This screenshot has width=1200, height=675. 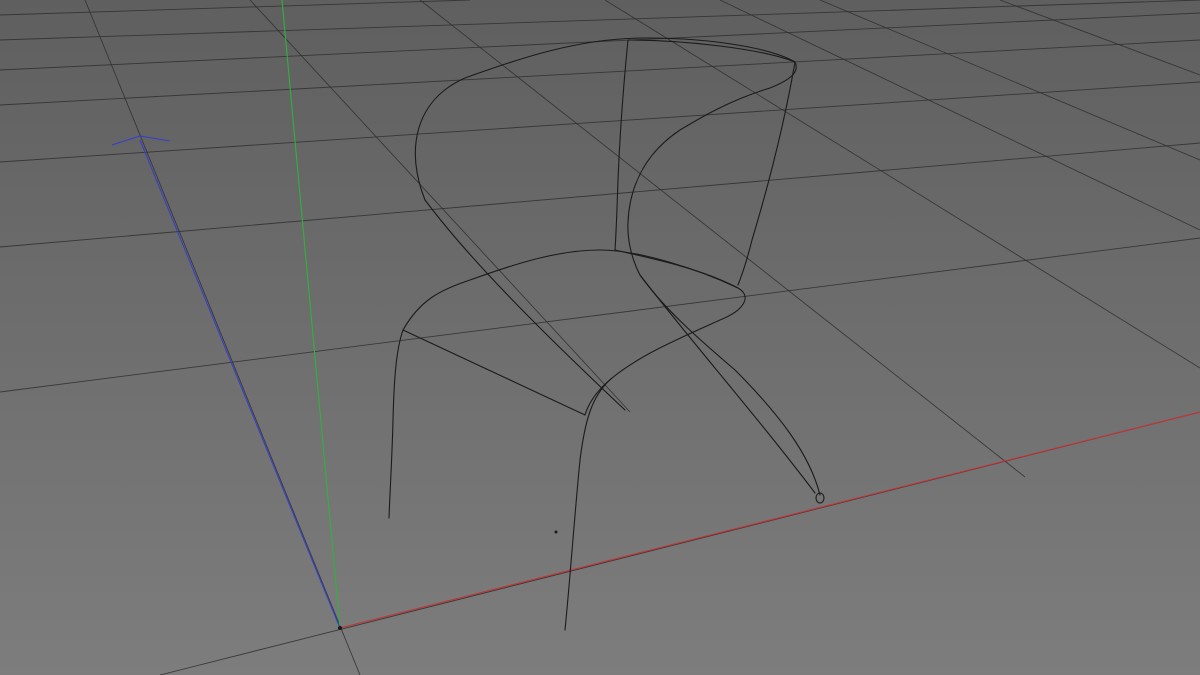 What do you see at coordinates (340, 628) in the screenshot?
I see `origin-point` at bounding box center [340, 628].